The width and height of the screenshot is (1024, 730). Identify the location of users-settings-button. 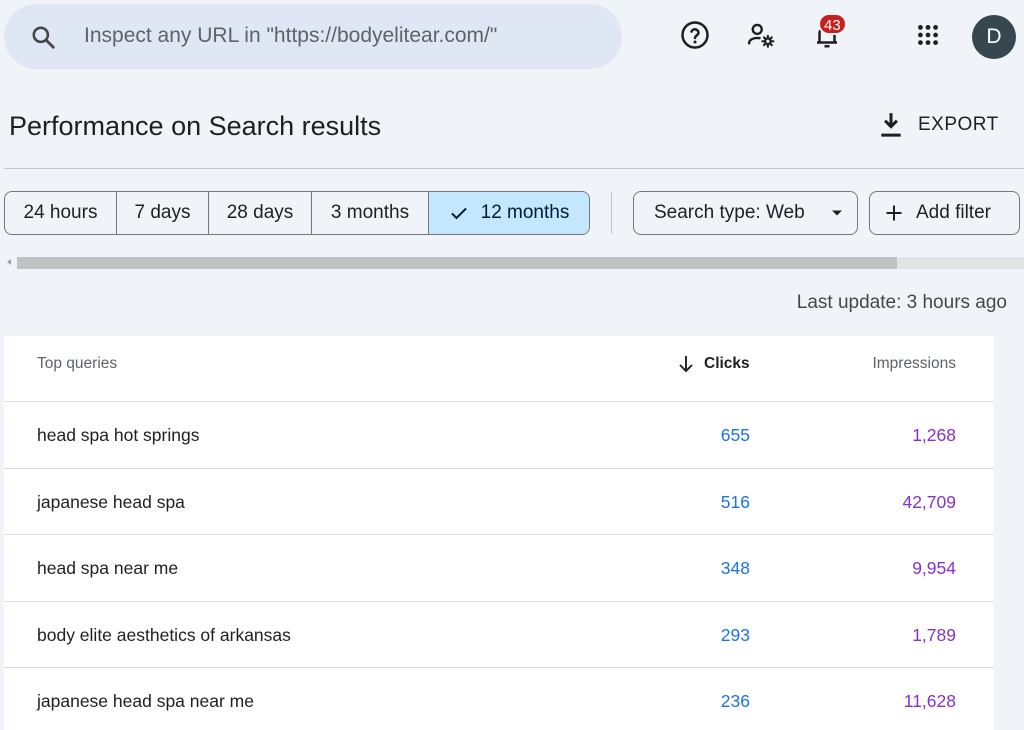
(761, 35).